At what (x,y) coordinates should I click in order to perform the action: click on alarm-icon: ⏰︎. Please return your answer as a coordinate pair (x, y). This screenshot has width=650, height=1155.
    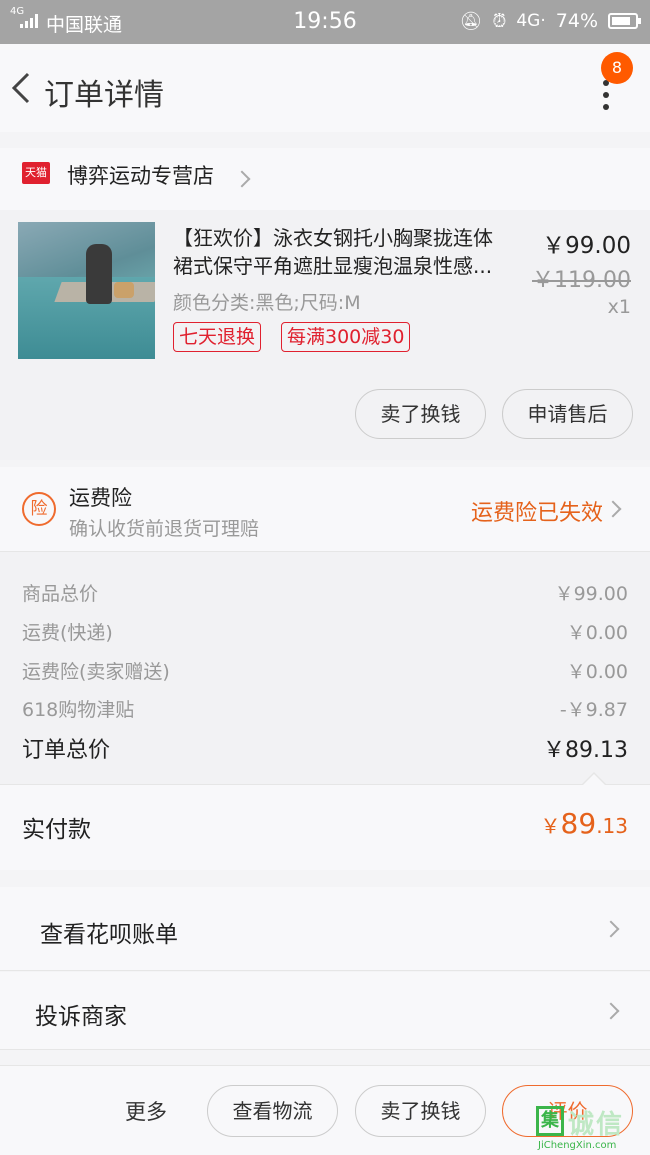
    Looking at the image, I should click on (499, 21).